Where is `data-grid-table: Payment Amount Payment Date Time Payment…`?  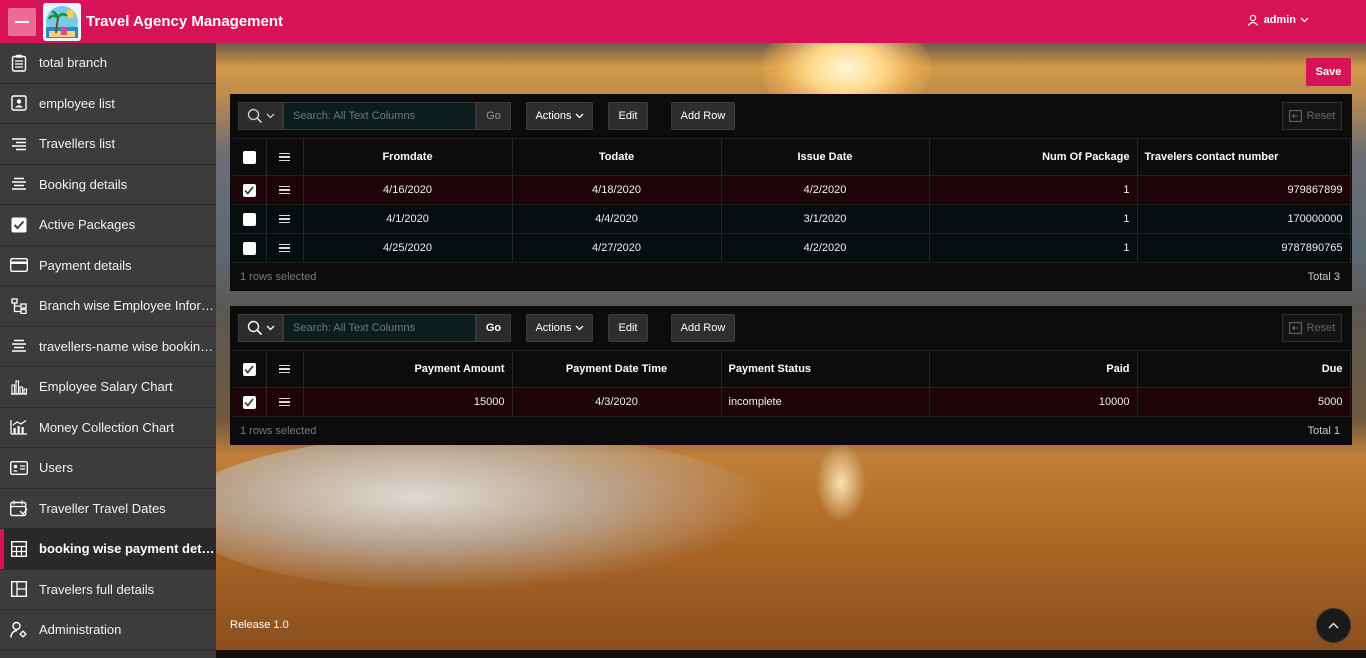 data-grid-table: Payment Amount Payment Date Time Payment… is located at coordinates (792, 383).